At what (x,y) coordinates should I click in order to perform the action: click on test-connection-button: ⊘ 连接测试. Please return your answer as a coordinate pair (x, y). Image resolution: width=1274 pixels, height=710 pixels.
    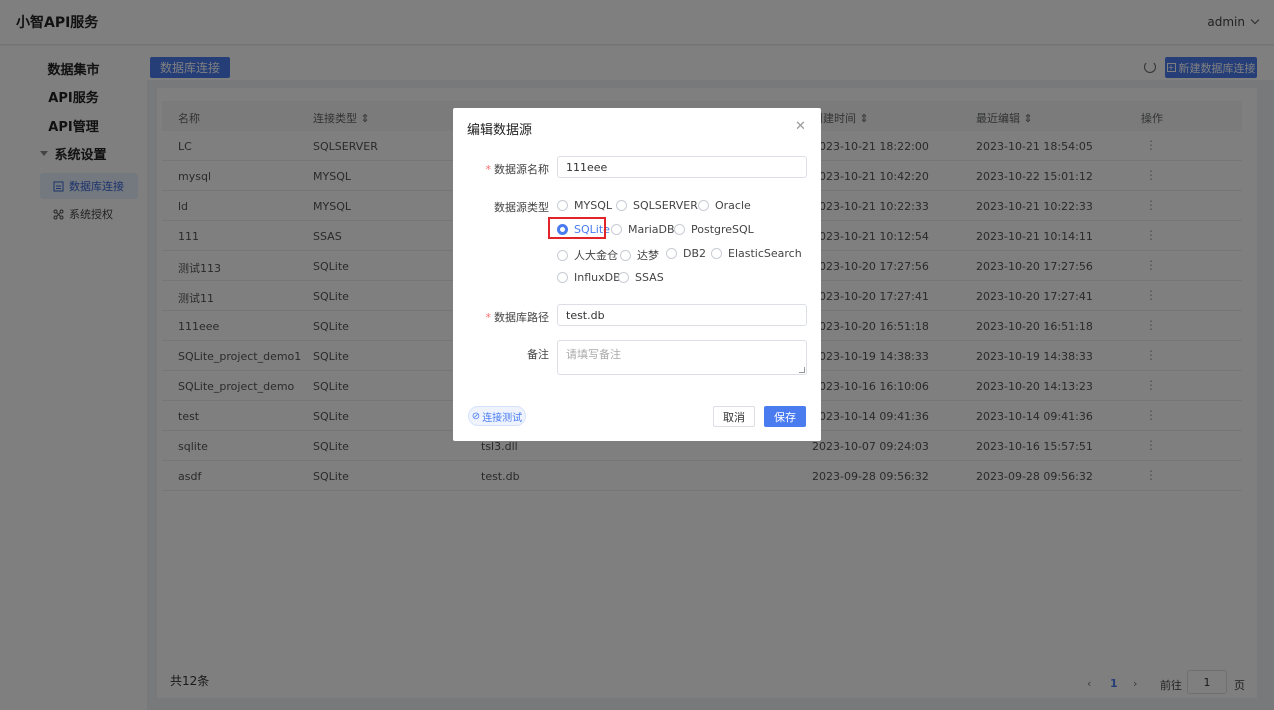
    Looking at the image, I should click on (497, 416).